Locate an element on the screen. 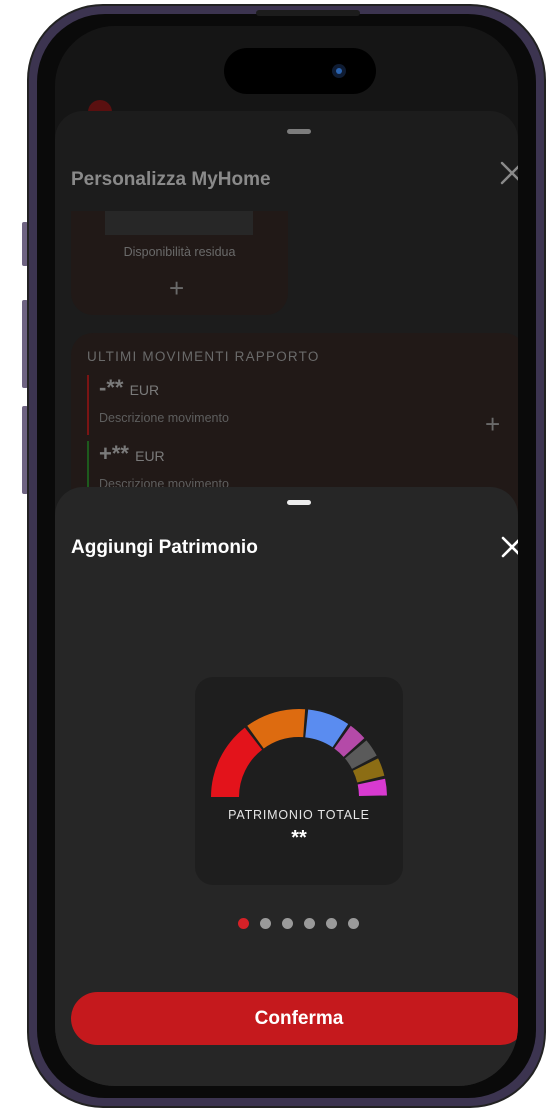 This screenshot has width=556, height=1110. movement-amount: -** EUR is located at coordinates (129, 388).